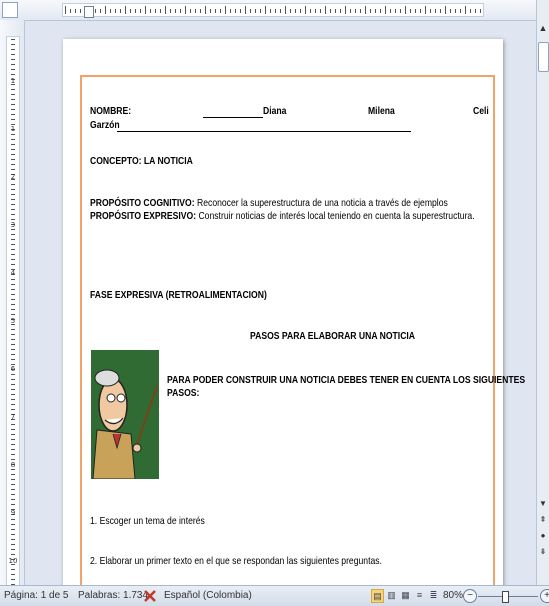 This screenshot has height=606, width=549. What do you see at coordinates (544, 596) in the screenshot?
I see `zoom-in-icon: +` at bounding box center [544, 596].